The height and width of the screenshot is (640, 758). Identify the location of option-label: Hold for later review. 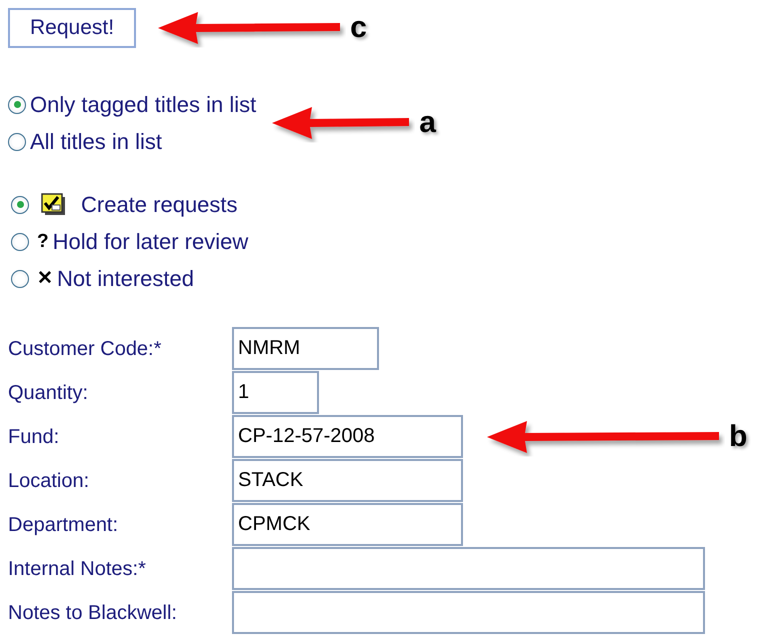
(150, 242).